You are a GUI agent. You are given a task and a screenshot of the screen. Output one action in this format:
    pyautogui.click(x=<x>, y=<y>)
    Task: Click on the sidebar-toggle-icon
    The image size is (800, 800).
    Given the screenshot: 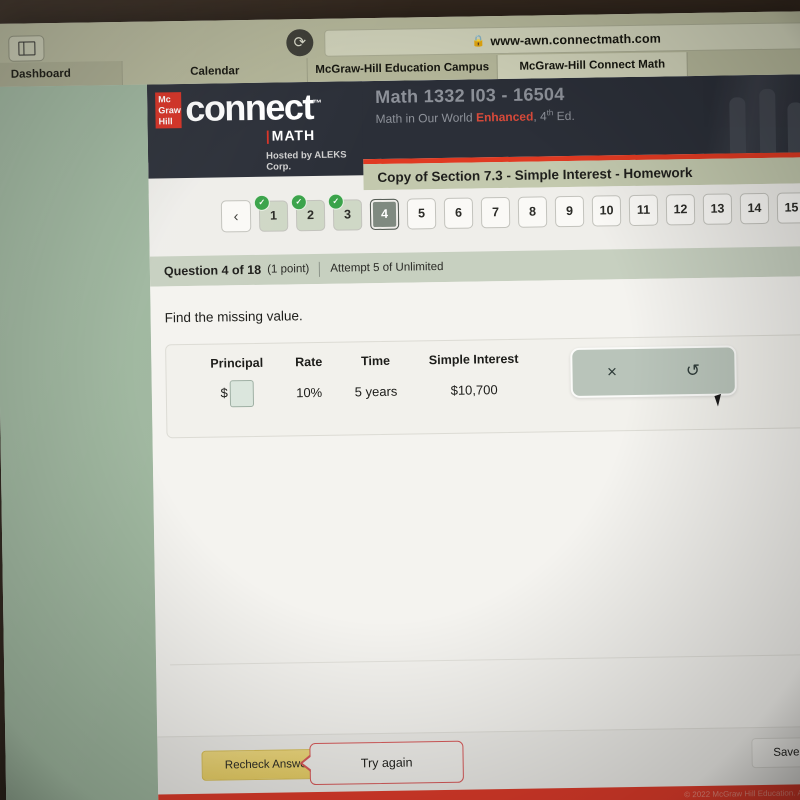 What is the action you would take?
    pyautogui.click(x=26, y=48)
    